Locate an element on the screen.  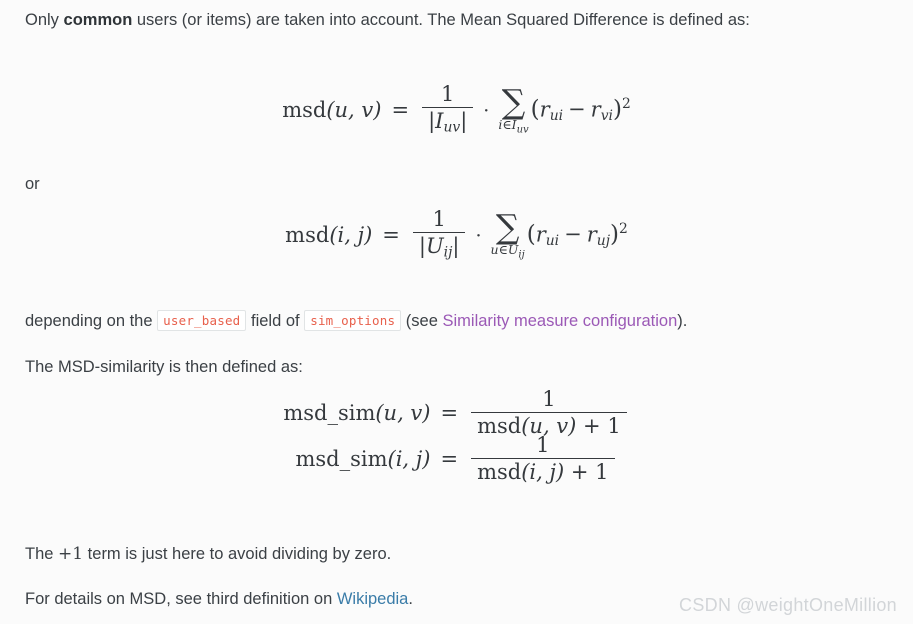
eq3a-equals: = is located at coordinates (449, 413).